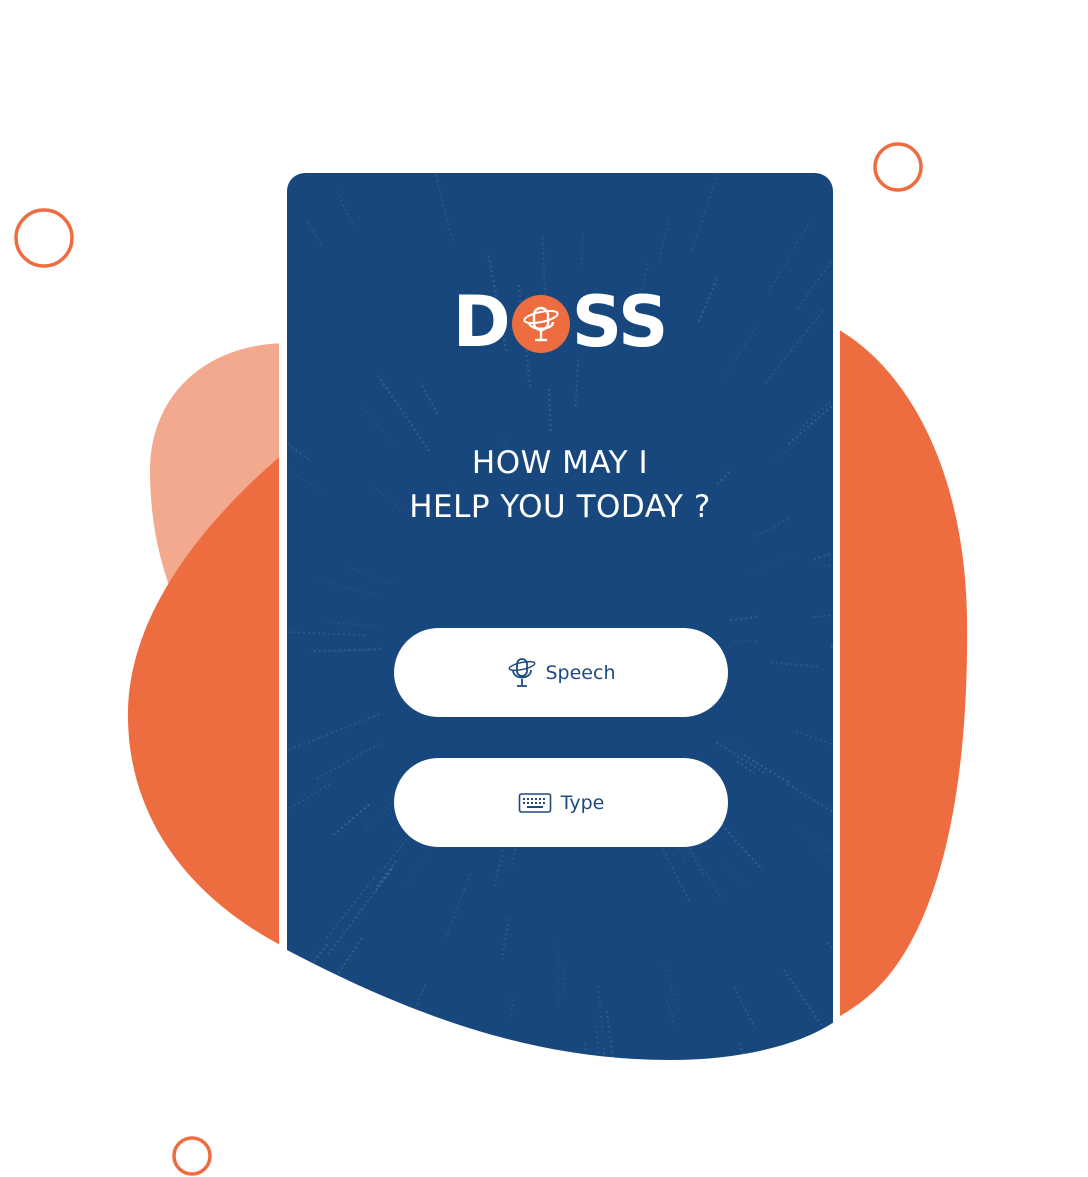  I want to click on heading-line-1: HOW MAY I, so click(560, 463).